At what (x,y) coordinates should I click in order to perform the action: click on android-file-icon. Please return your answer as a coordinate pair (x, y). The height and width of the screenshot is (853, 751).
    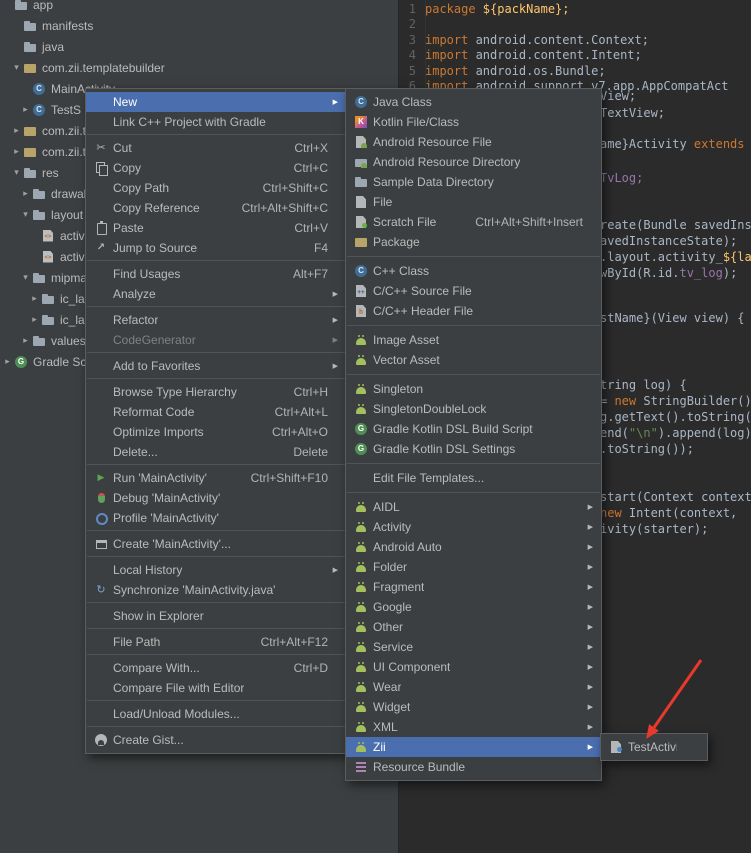
    Looking at the image, I should click on (361, 142).